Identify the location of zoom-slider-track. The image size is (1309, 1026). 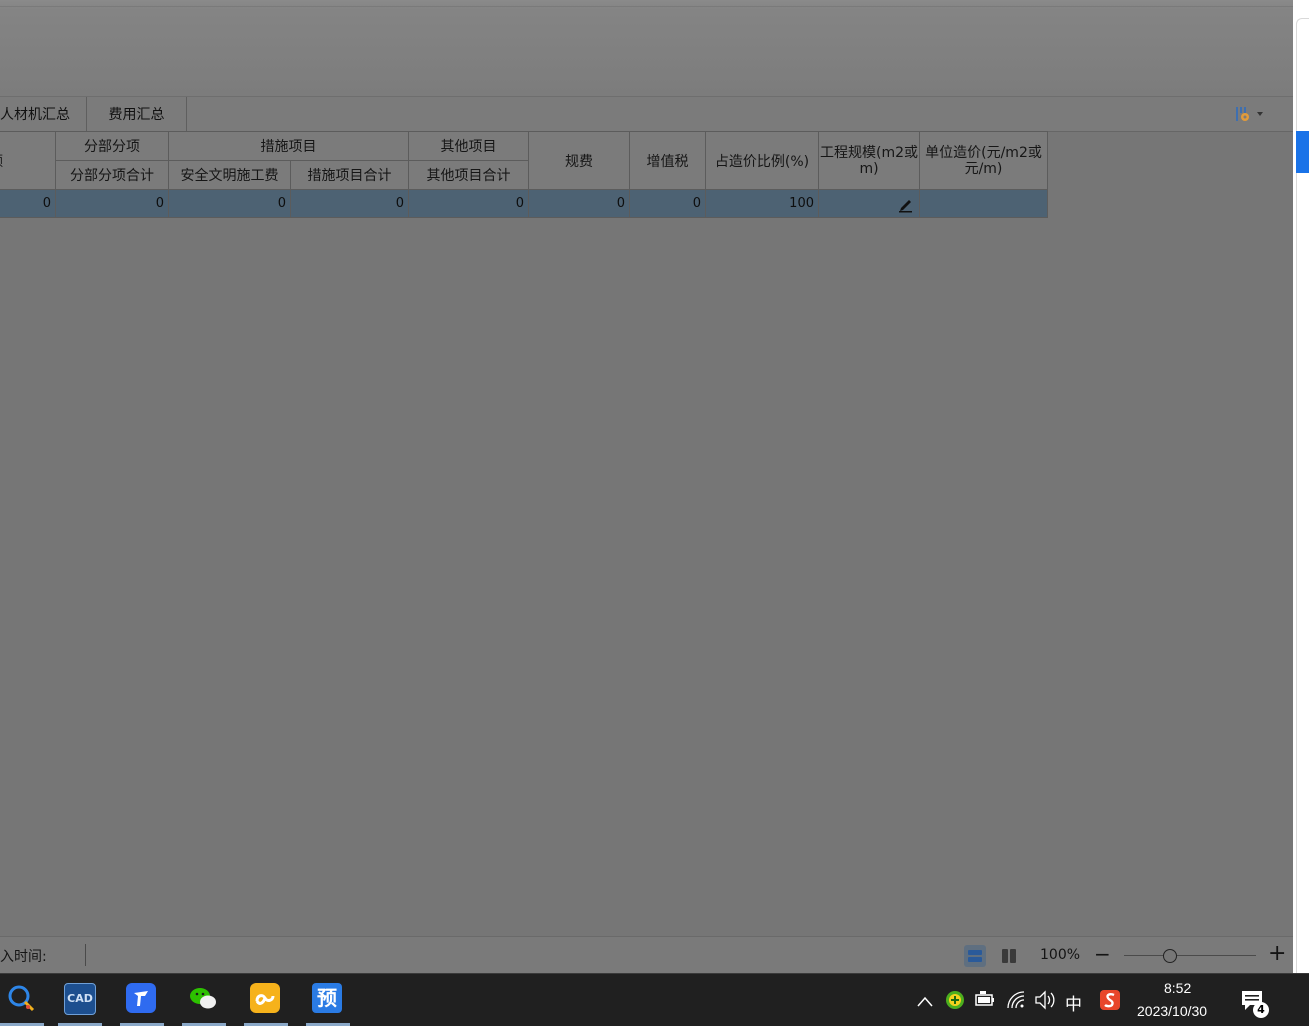
(1190, 955).